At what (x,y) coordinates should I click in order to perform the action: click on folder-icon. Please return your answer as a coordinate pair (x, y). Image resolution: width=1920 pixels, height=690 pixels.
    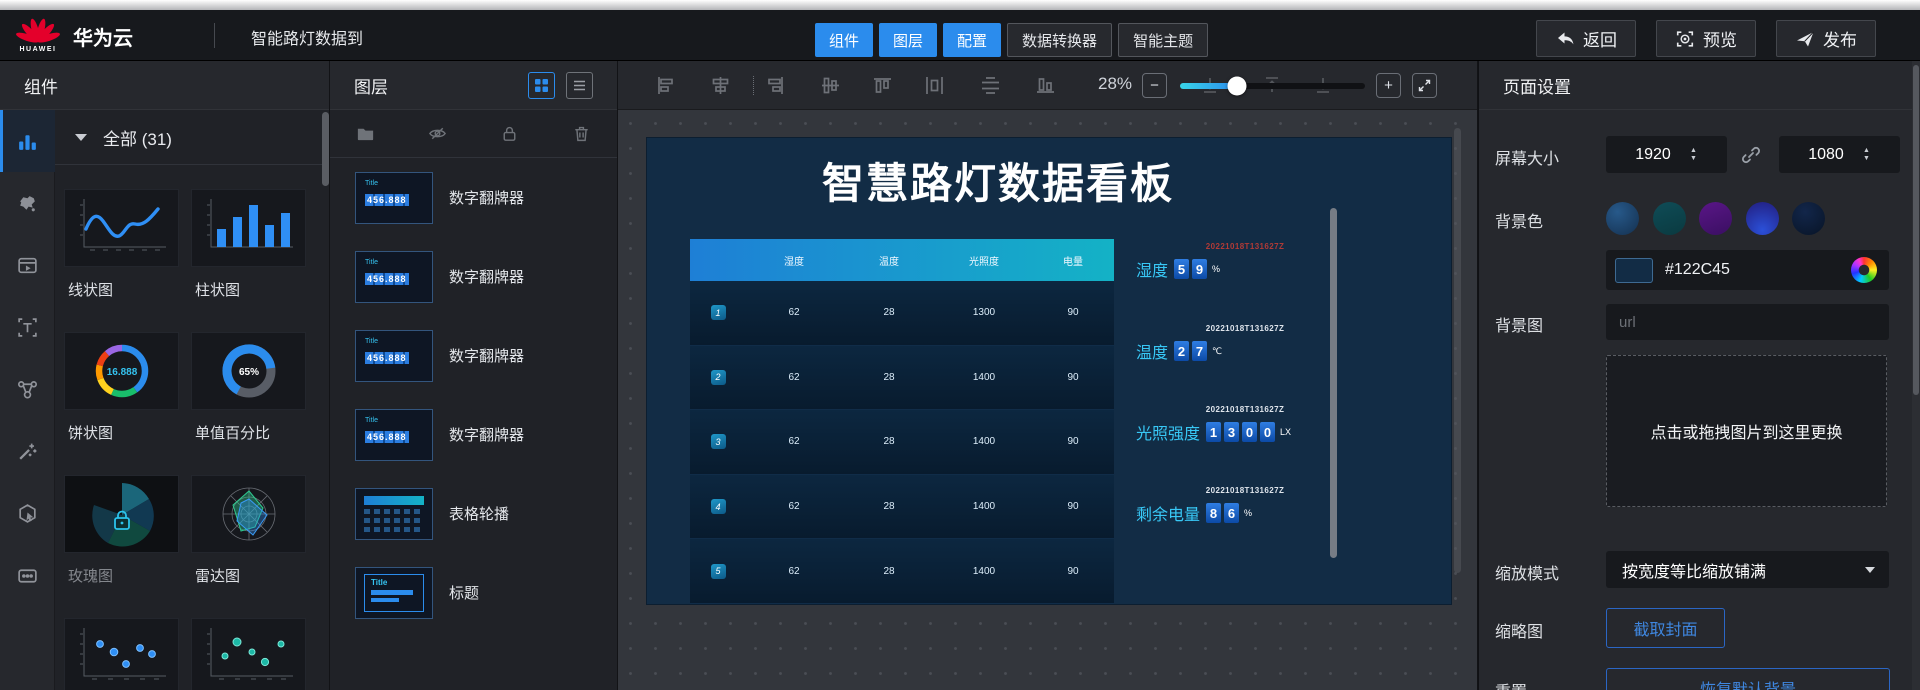
    Looking at the image, I should click on (366, 133).